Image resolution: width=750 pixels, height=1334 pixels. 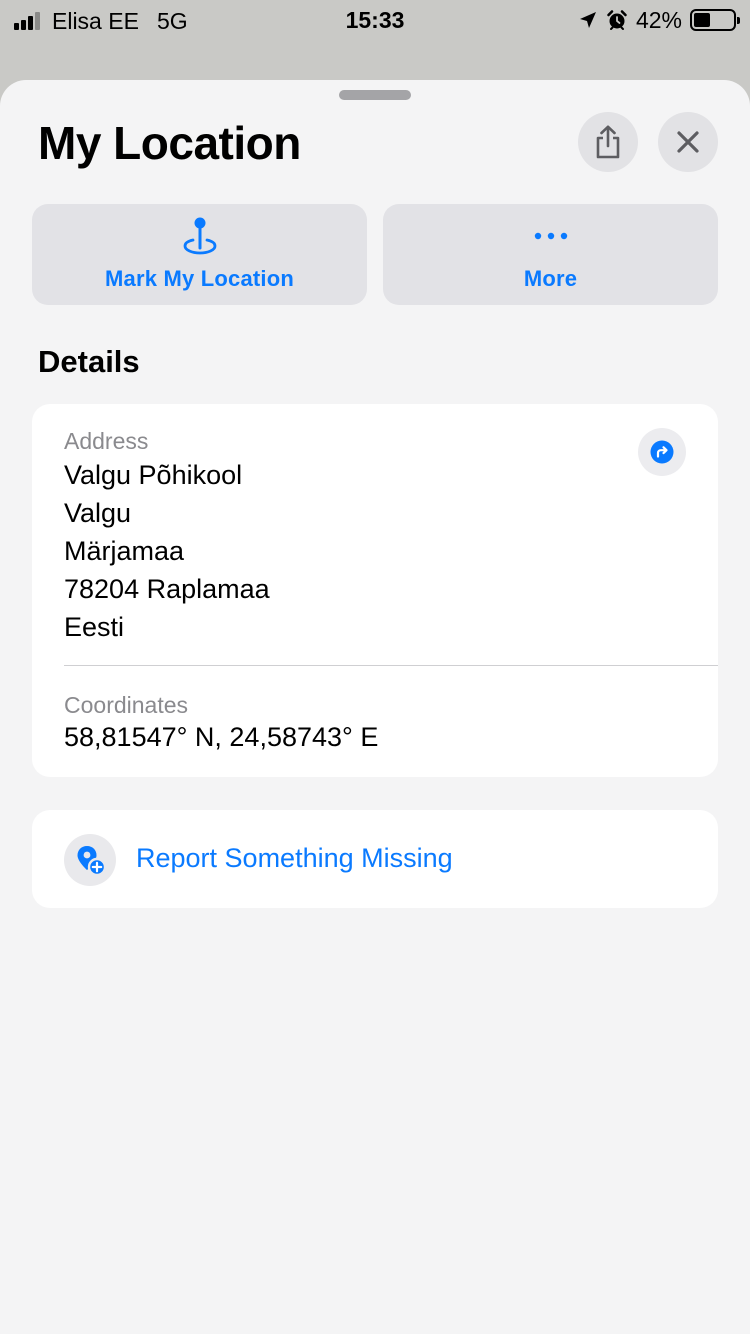 What do you see at coordinates (375, 20) in the screenshot?
I see `status-bar: Elisa EE 5G 15:33 42%` at bounding box center [375, 20].